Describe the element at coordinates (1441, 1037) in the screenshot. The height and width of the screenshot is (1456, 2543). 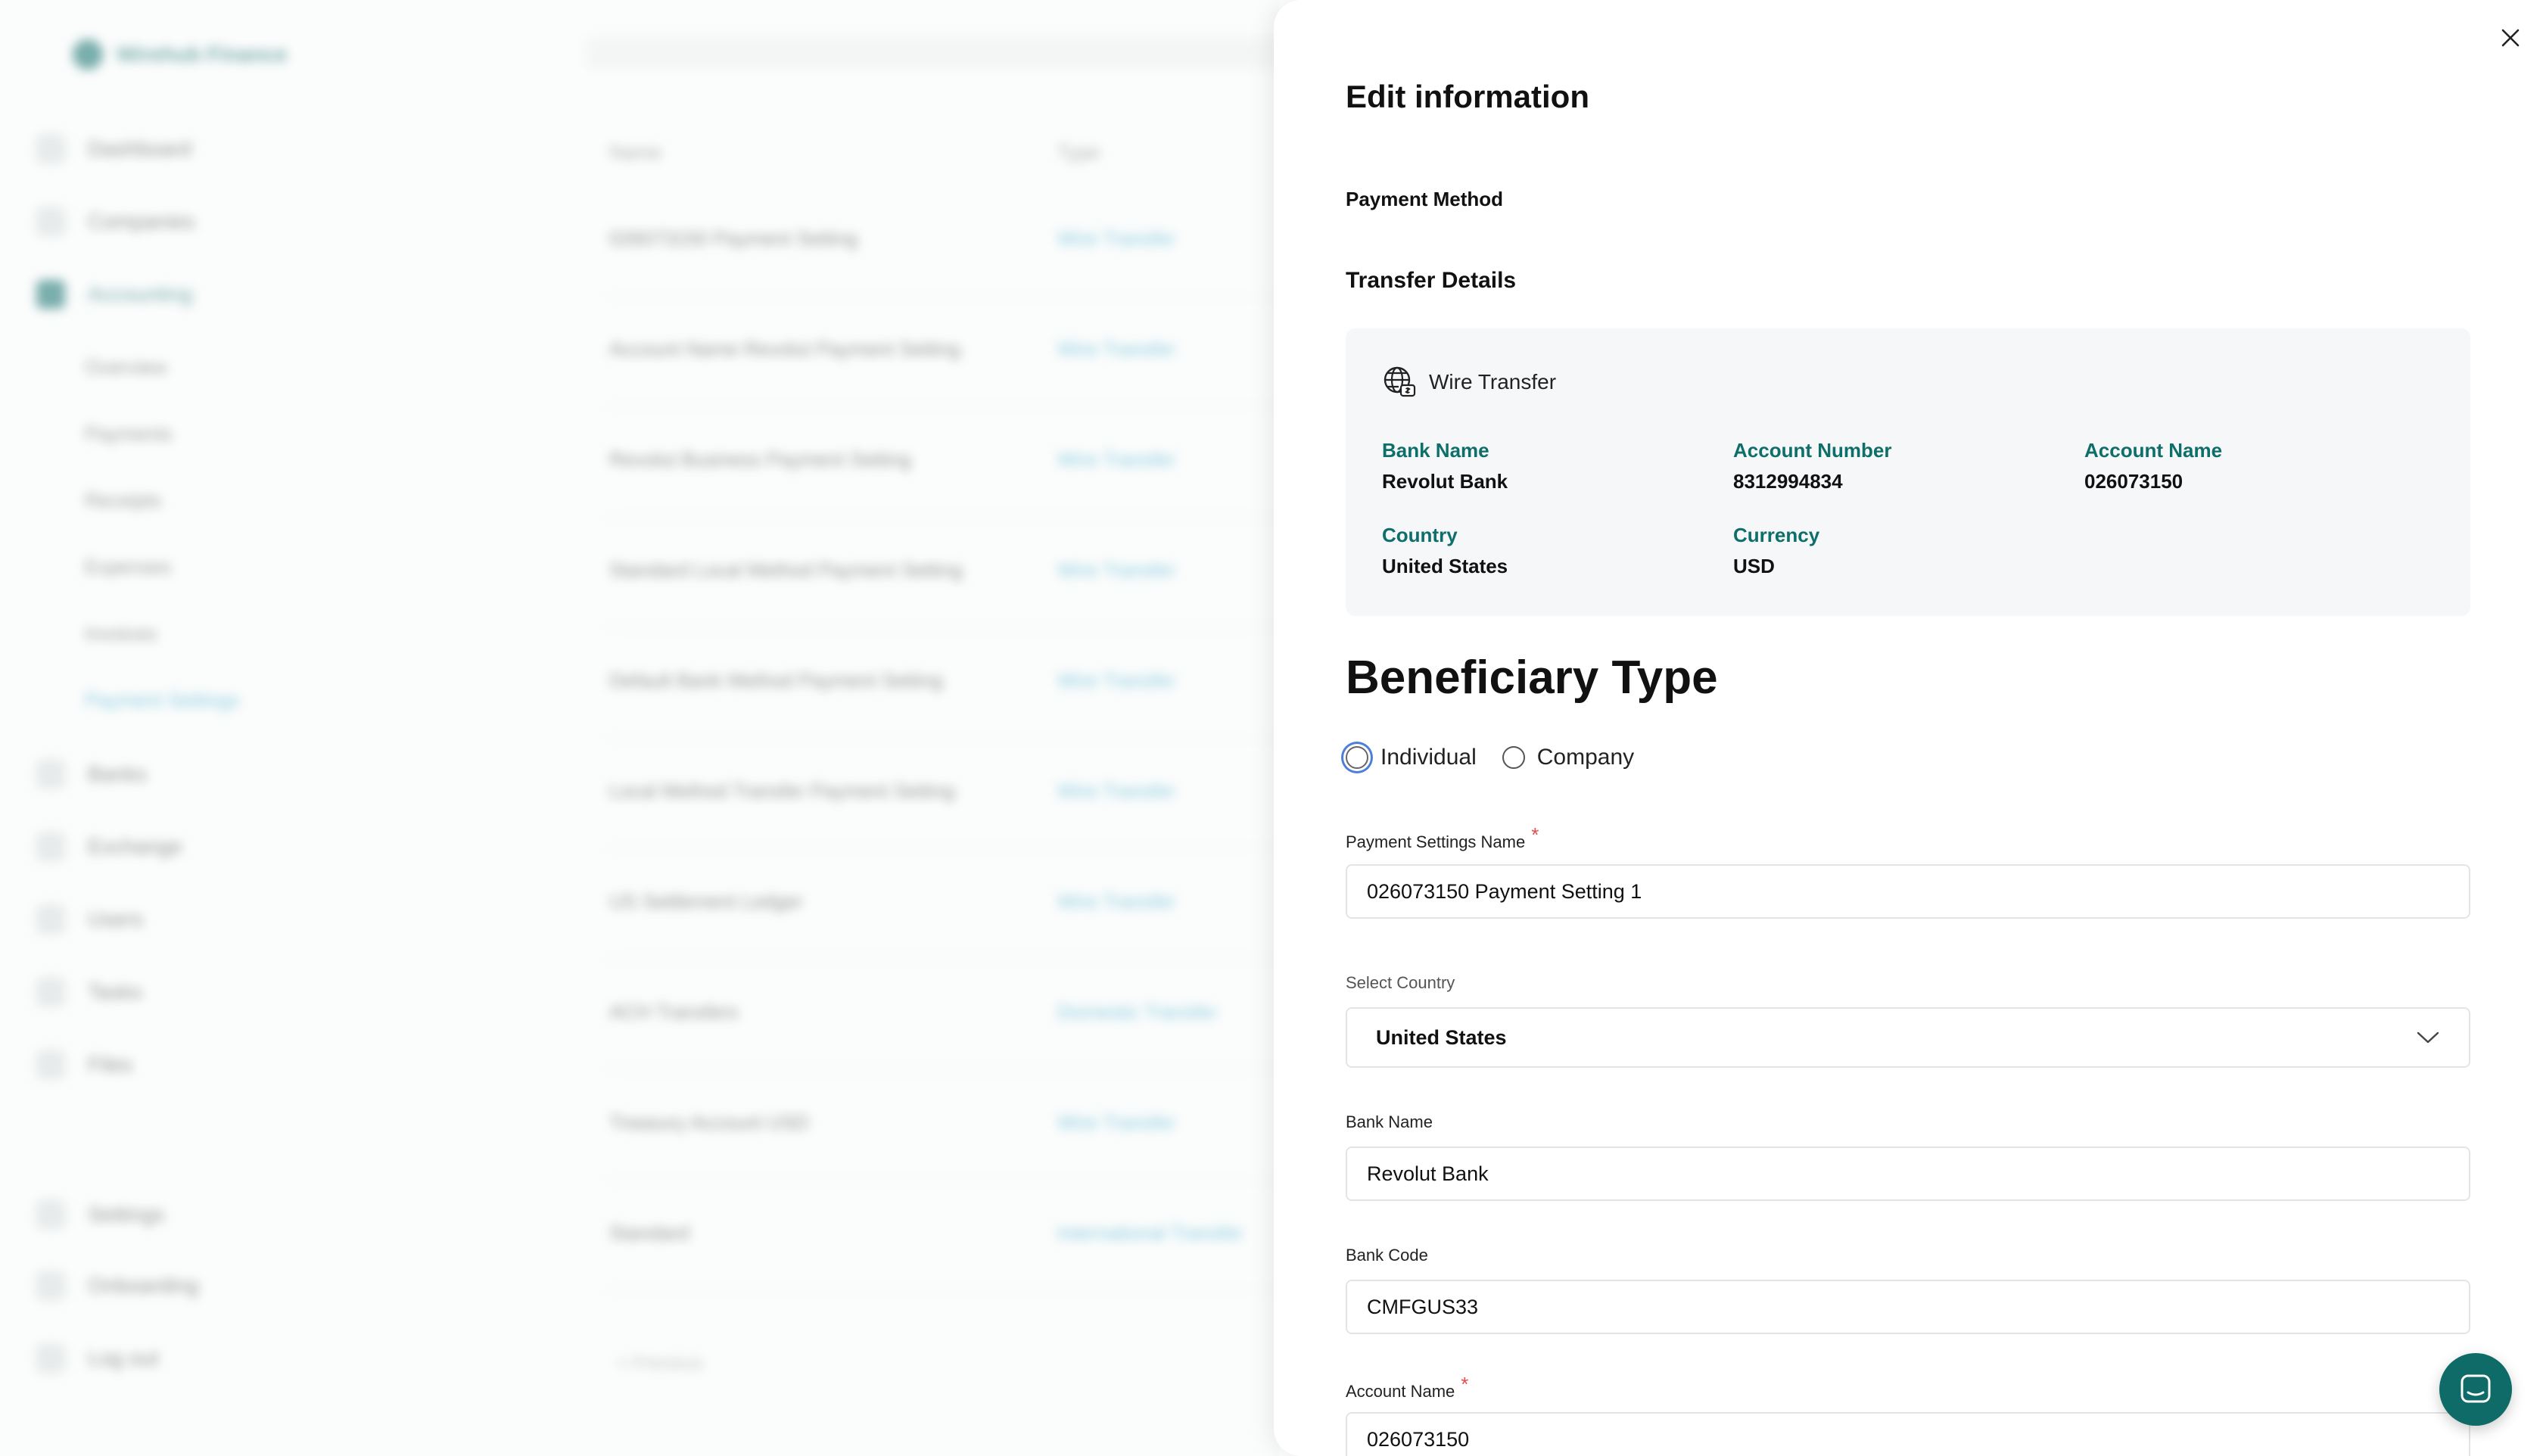
I see `country-select-value: United States` at that location.